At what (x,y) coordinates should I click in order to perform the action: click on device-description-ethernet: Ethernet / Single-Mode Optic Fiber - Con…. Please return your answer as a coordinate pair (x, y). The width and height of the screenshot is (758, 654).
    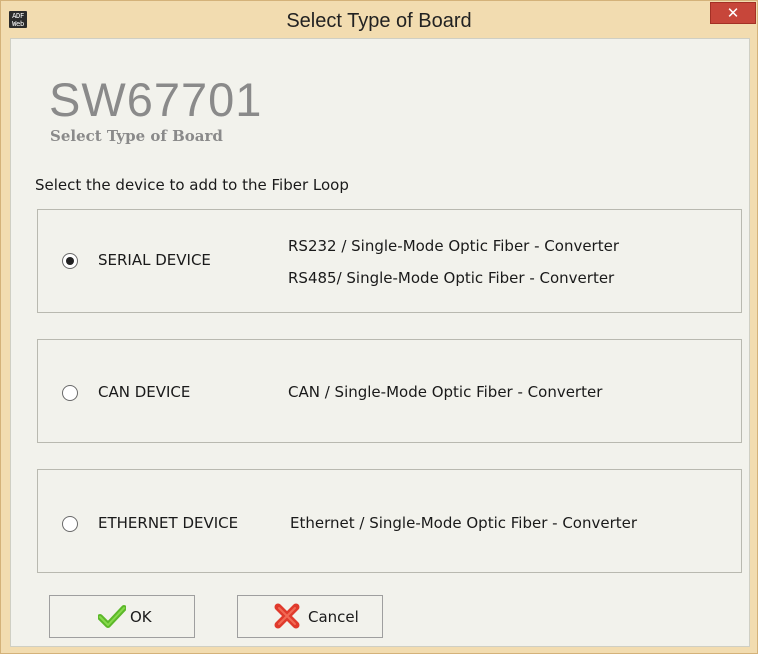
    Looking at the image, I should click on (464, 523).